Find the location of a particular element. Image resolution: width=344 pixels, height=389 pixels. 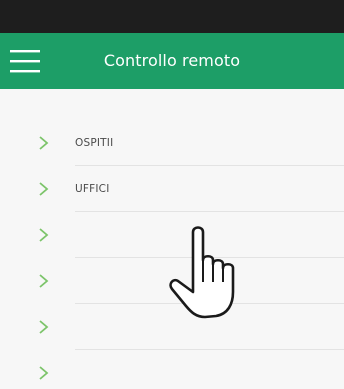

list-item-label: UFFICI is located at coordinates (92, 189).